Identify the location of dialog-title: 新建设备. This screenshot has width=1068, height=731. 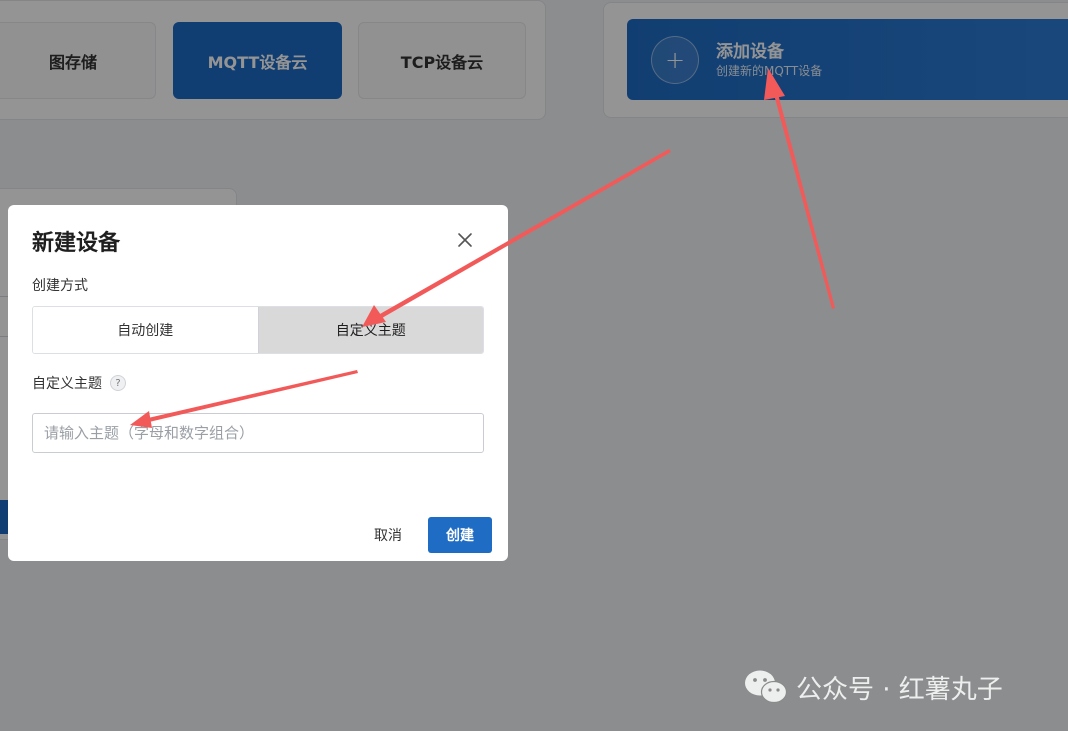
(76, 243).